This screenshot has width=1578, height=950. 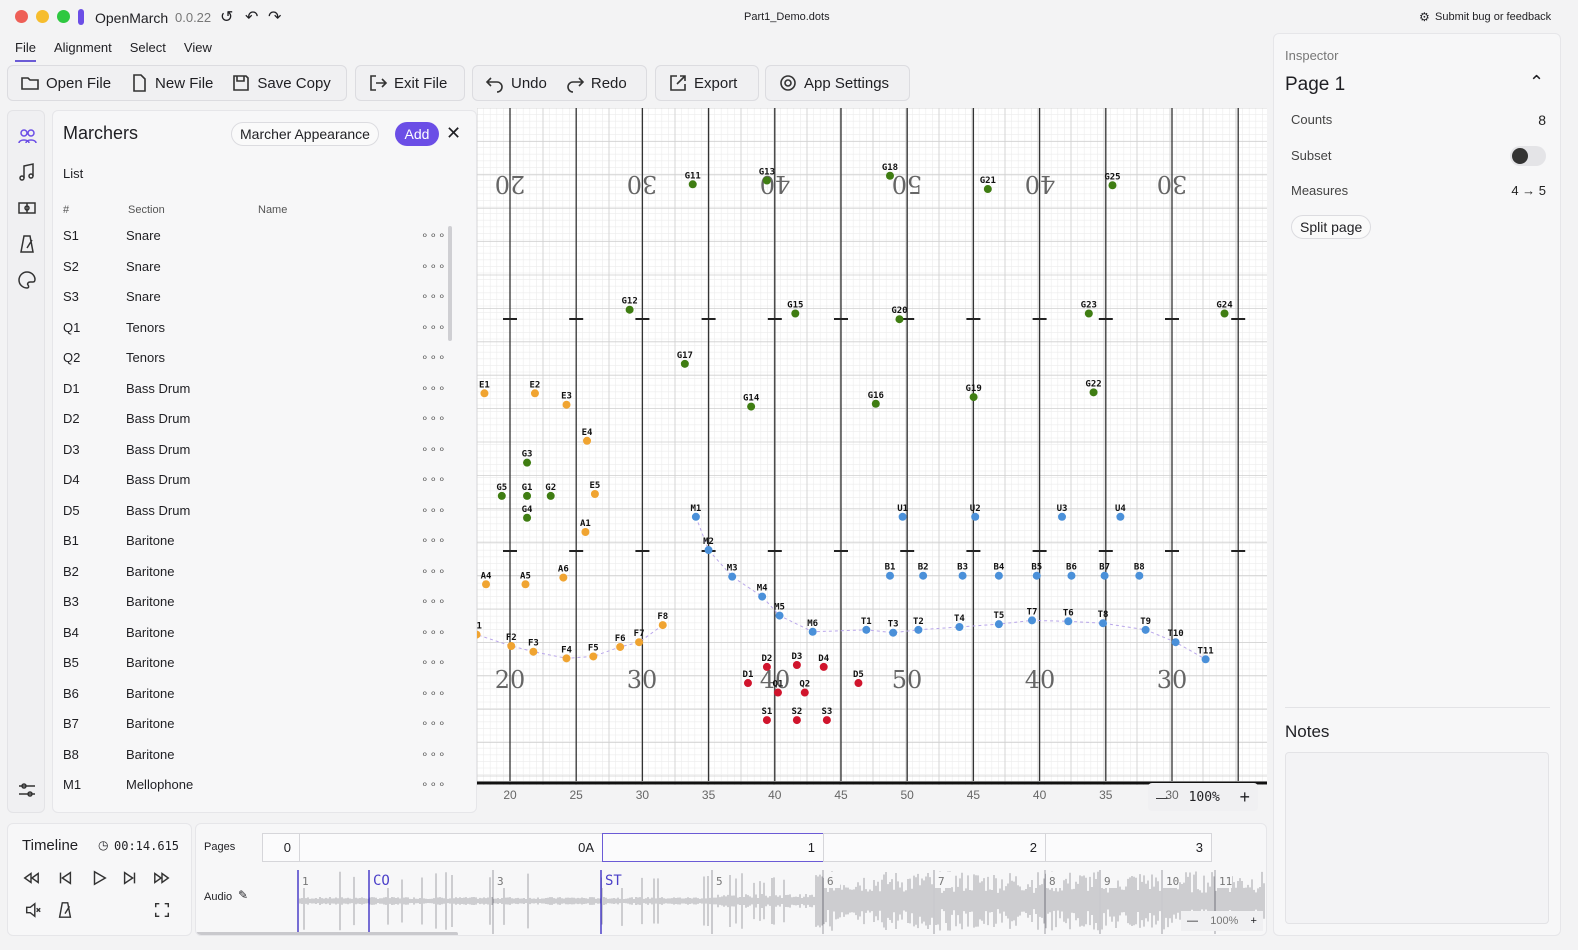 What do you see at coordinates (280, 83) in the screenshot?
I see `save-copy-button: Save Copy` at bounding box center [280, 83].